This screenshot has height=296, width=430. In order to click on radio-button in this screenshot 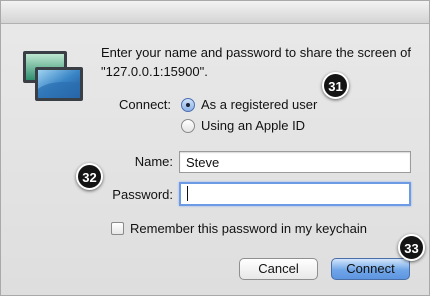, I will do `click(188, 125)`.